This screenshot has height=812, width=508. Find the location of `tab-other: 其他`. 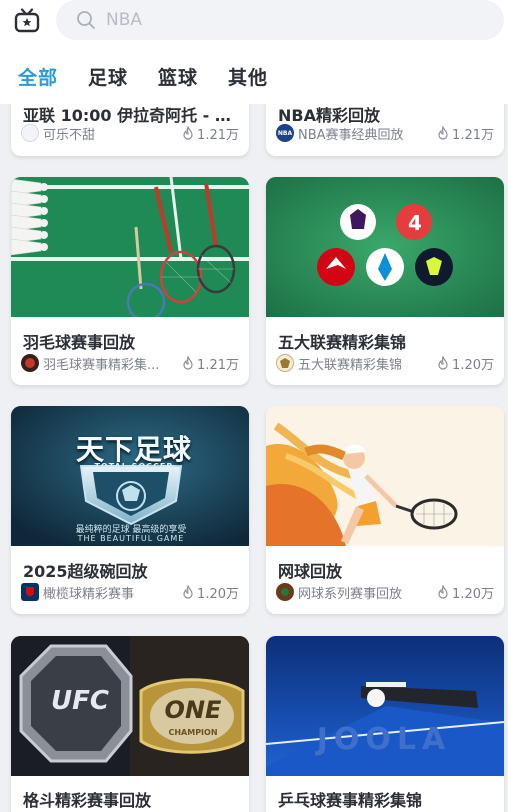

tab-other: 其他 is located at coordinates (248, 76).